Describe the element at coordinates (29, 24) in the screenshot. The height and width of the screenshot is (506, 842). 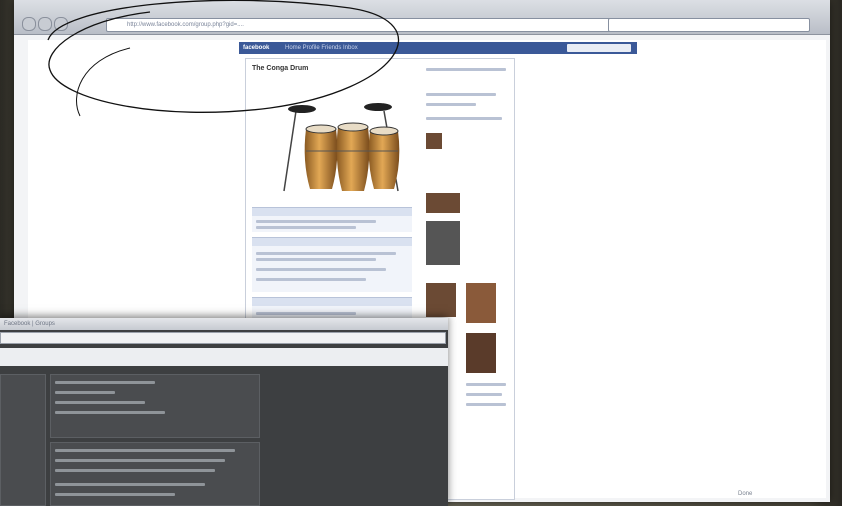
I see `back-icon` at that location.